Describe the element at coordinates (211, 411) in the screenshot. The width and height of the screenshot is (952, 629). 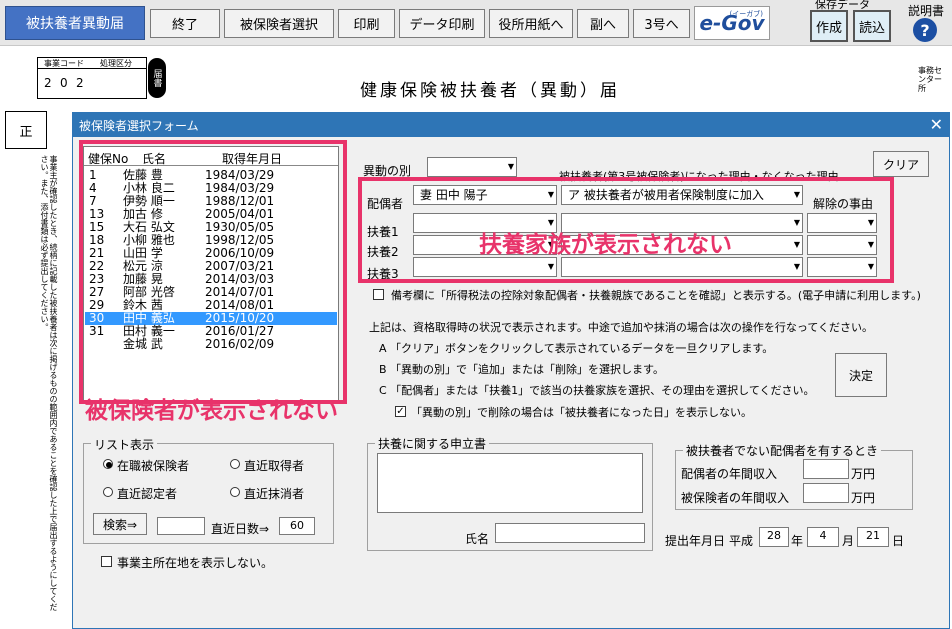
I see `insured-missing-annotation: 被保険者が表示されない` at that location.